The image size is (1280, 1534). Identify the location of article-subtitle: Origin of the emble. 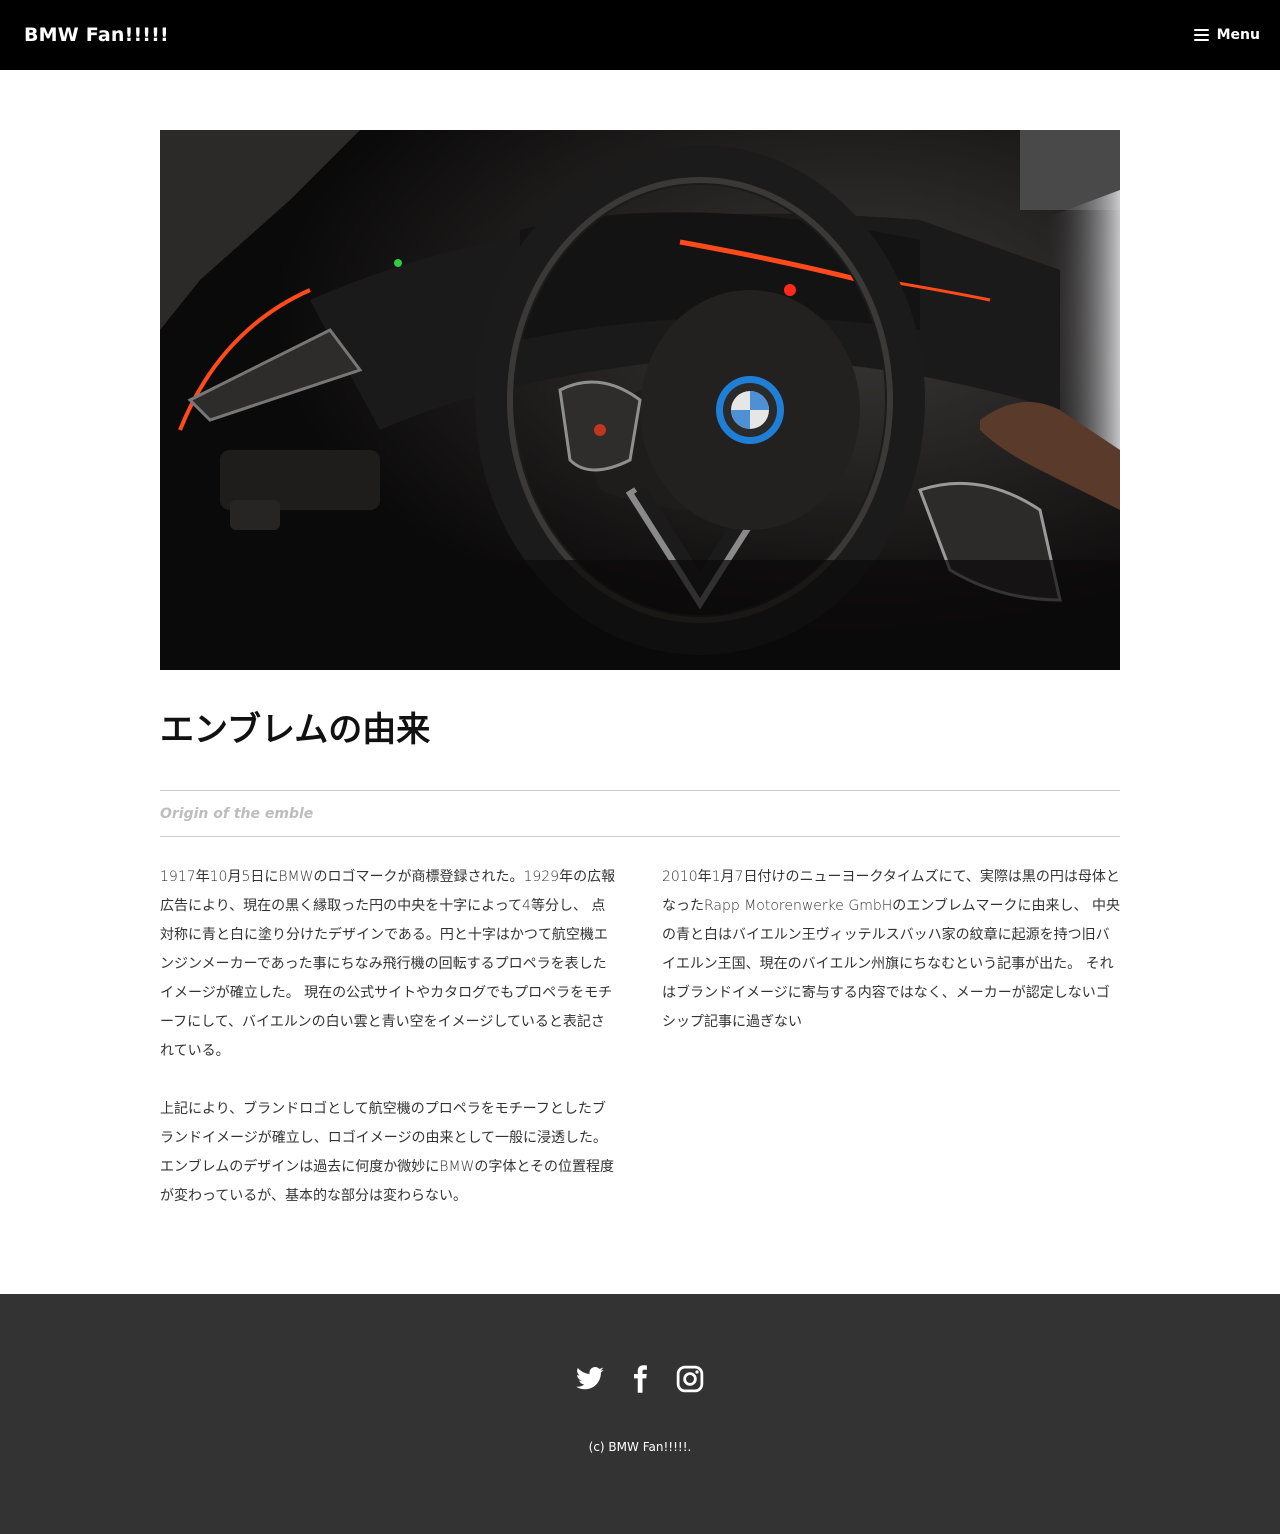
(237, 814).